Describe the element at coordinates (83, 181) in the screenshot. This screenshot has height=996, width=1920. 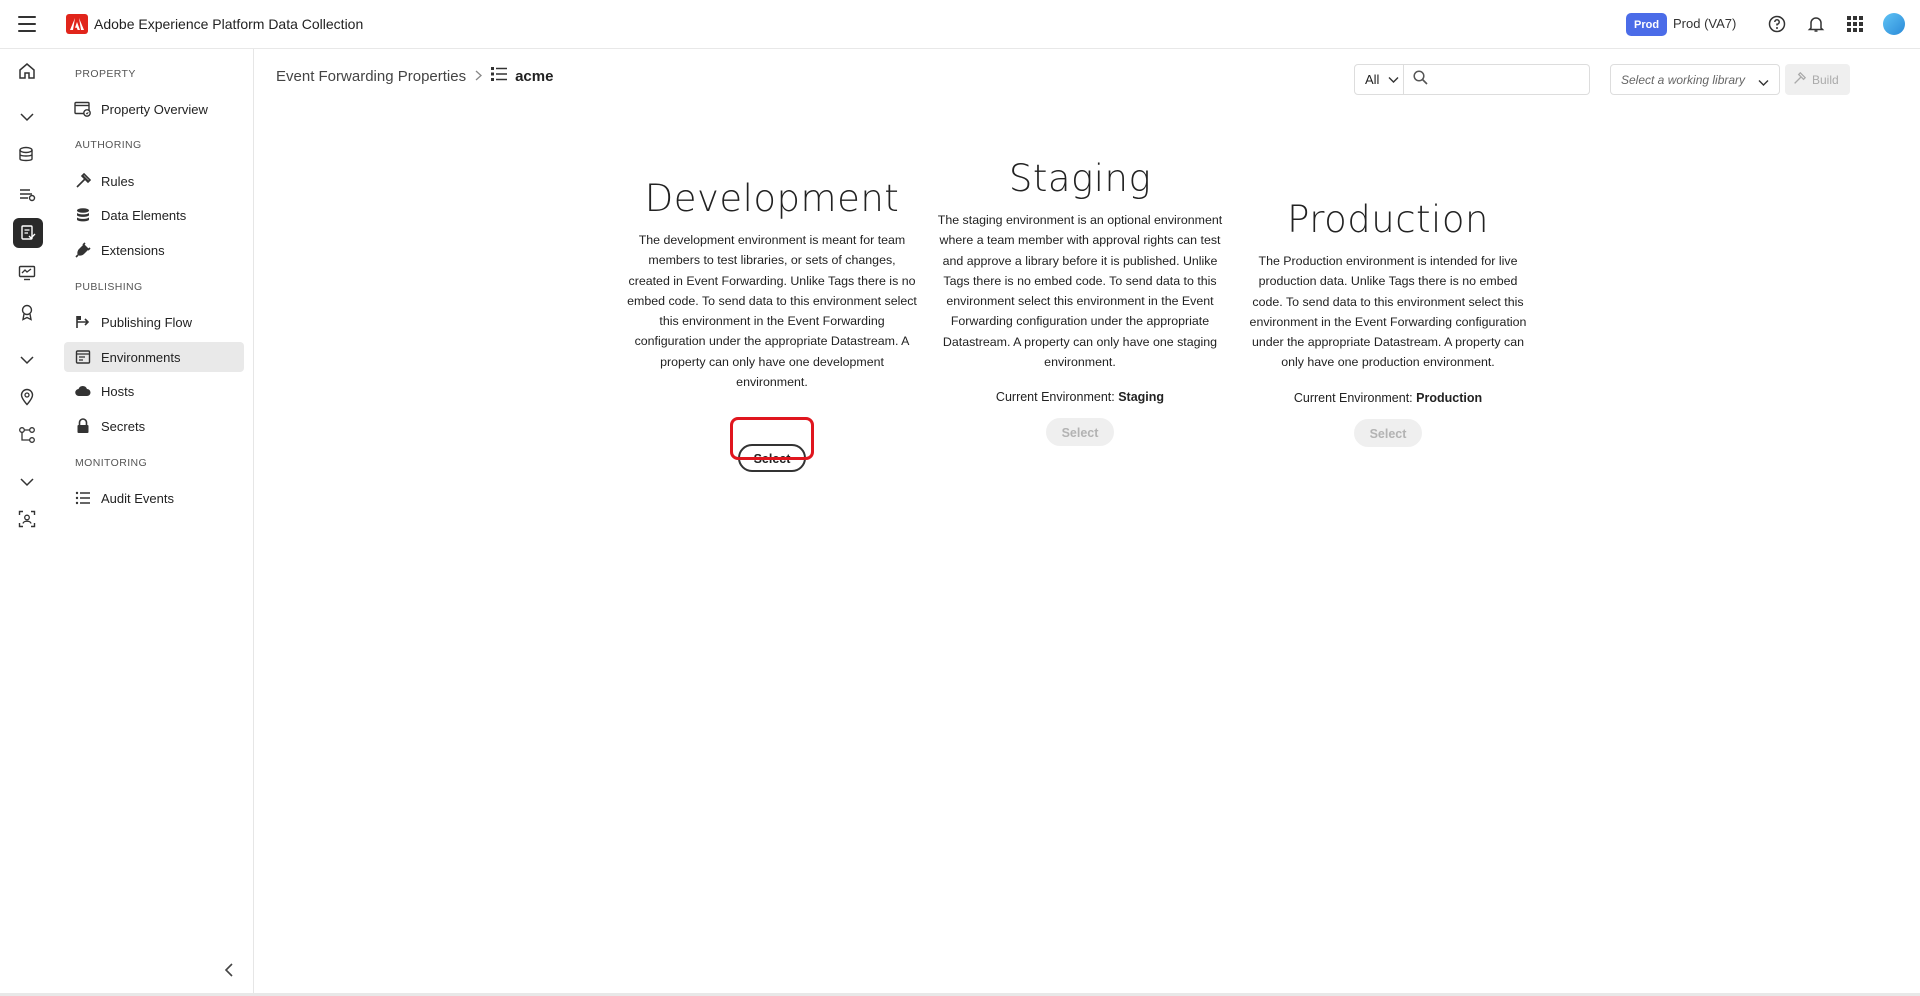
I see `rules-hammer-icon` at that location.